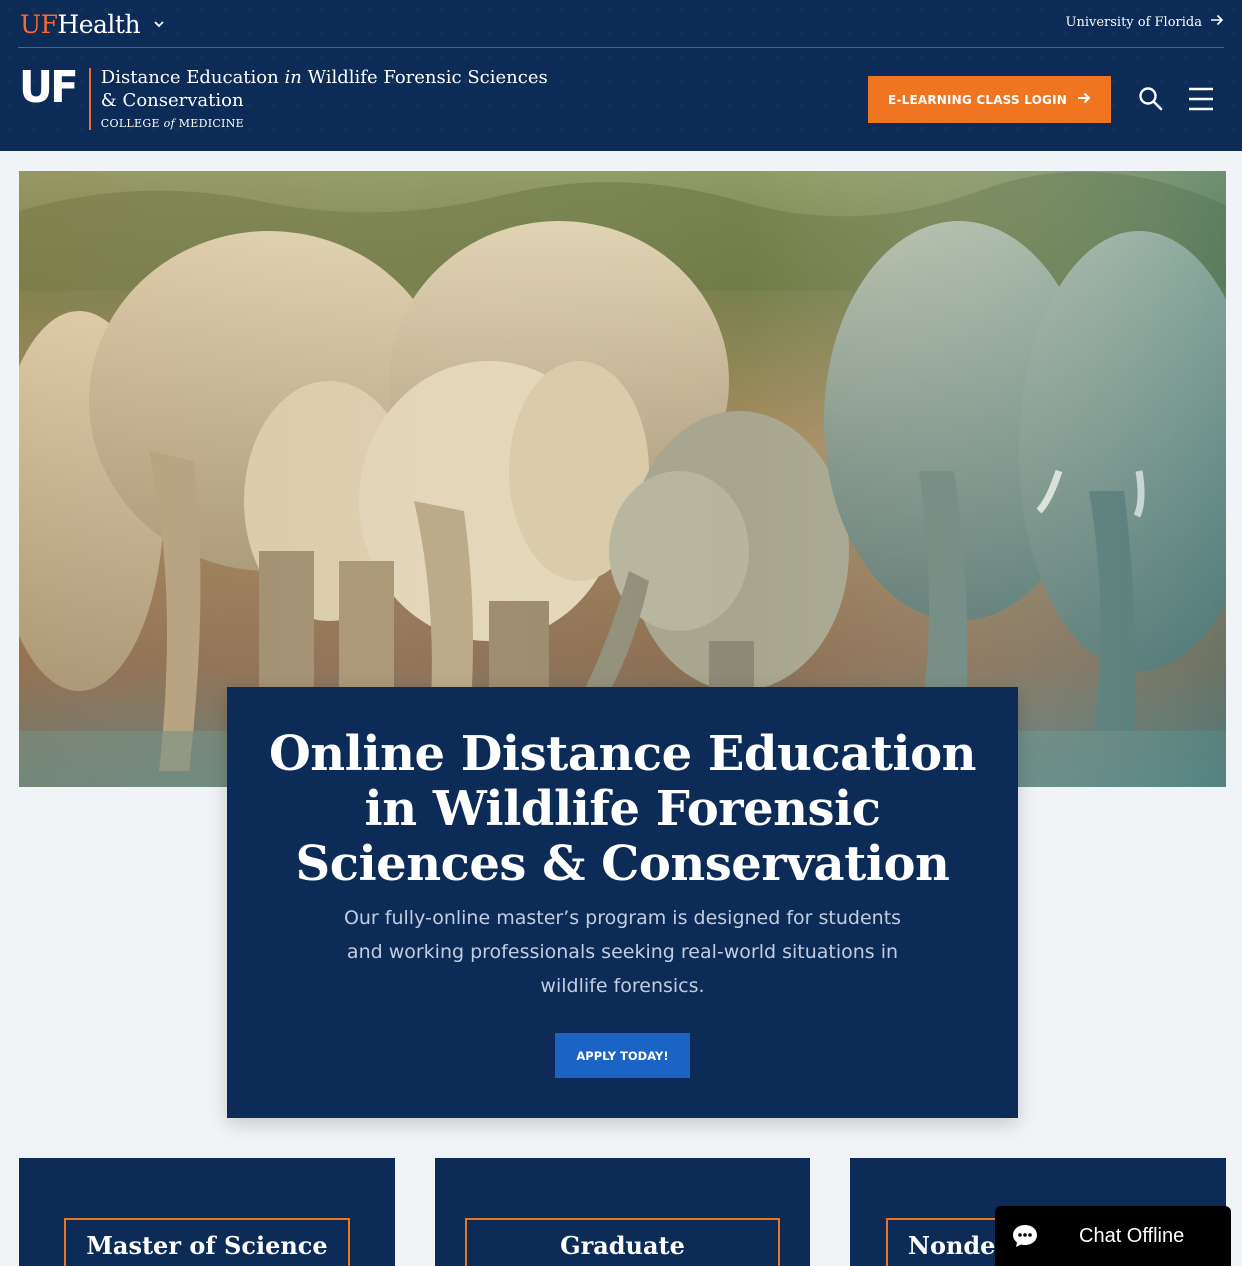 Image resolution: width=1242 pixels, height=1266 pixels. What do you see at coordinates (172, 123) in the screenshot?
I see `college-name: COLLEGE of MEDICINE` at bounding box center [172, 123].